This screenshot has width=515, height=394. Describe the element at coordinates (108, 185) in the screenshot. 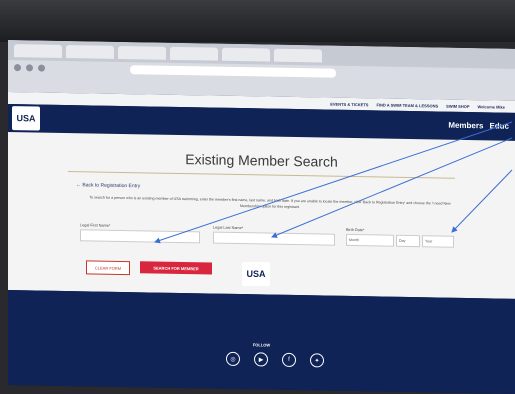

I see `back-to-registration-link: ← Back to Registration Entry` at that location.